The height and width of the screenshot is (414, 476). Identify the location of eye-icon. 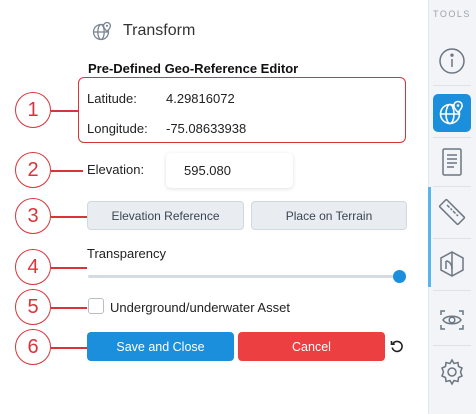
(452, 320).